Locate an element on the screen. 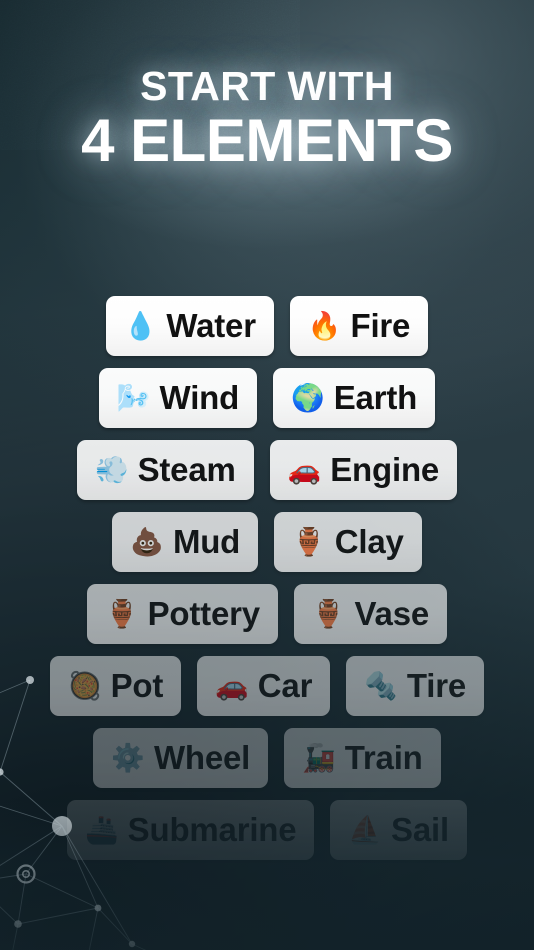 This screenshot has height=950, width=534. sailboat-icon: ⛵ is located at coordinates (365, 829).